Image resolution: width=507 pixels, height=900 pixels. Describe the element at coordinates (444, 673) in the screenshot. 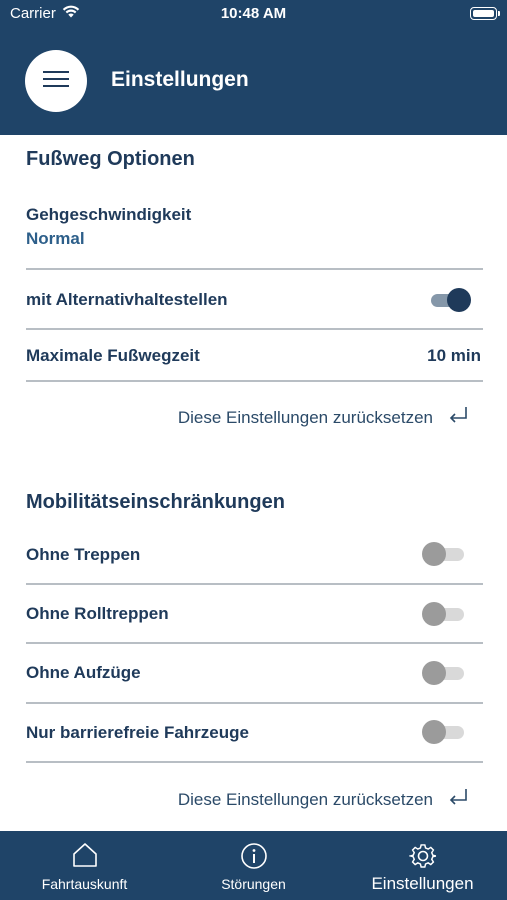

I see `no-elevators-toggle` at that location.